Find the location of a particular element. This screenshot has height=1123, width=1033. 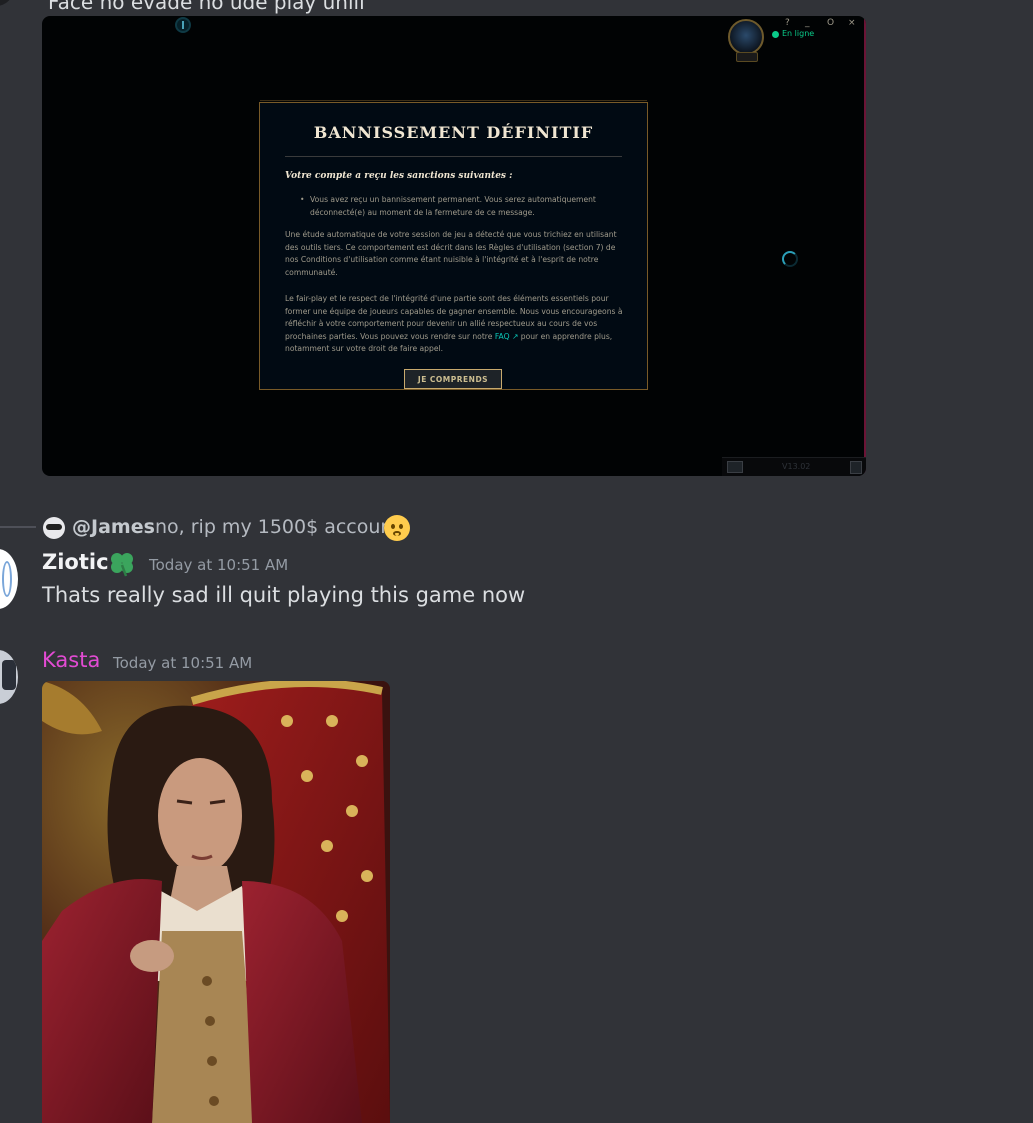

loading-spinner-icon is located at coordinates (790, 259).